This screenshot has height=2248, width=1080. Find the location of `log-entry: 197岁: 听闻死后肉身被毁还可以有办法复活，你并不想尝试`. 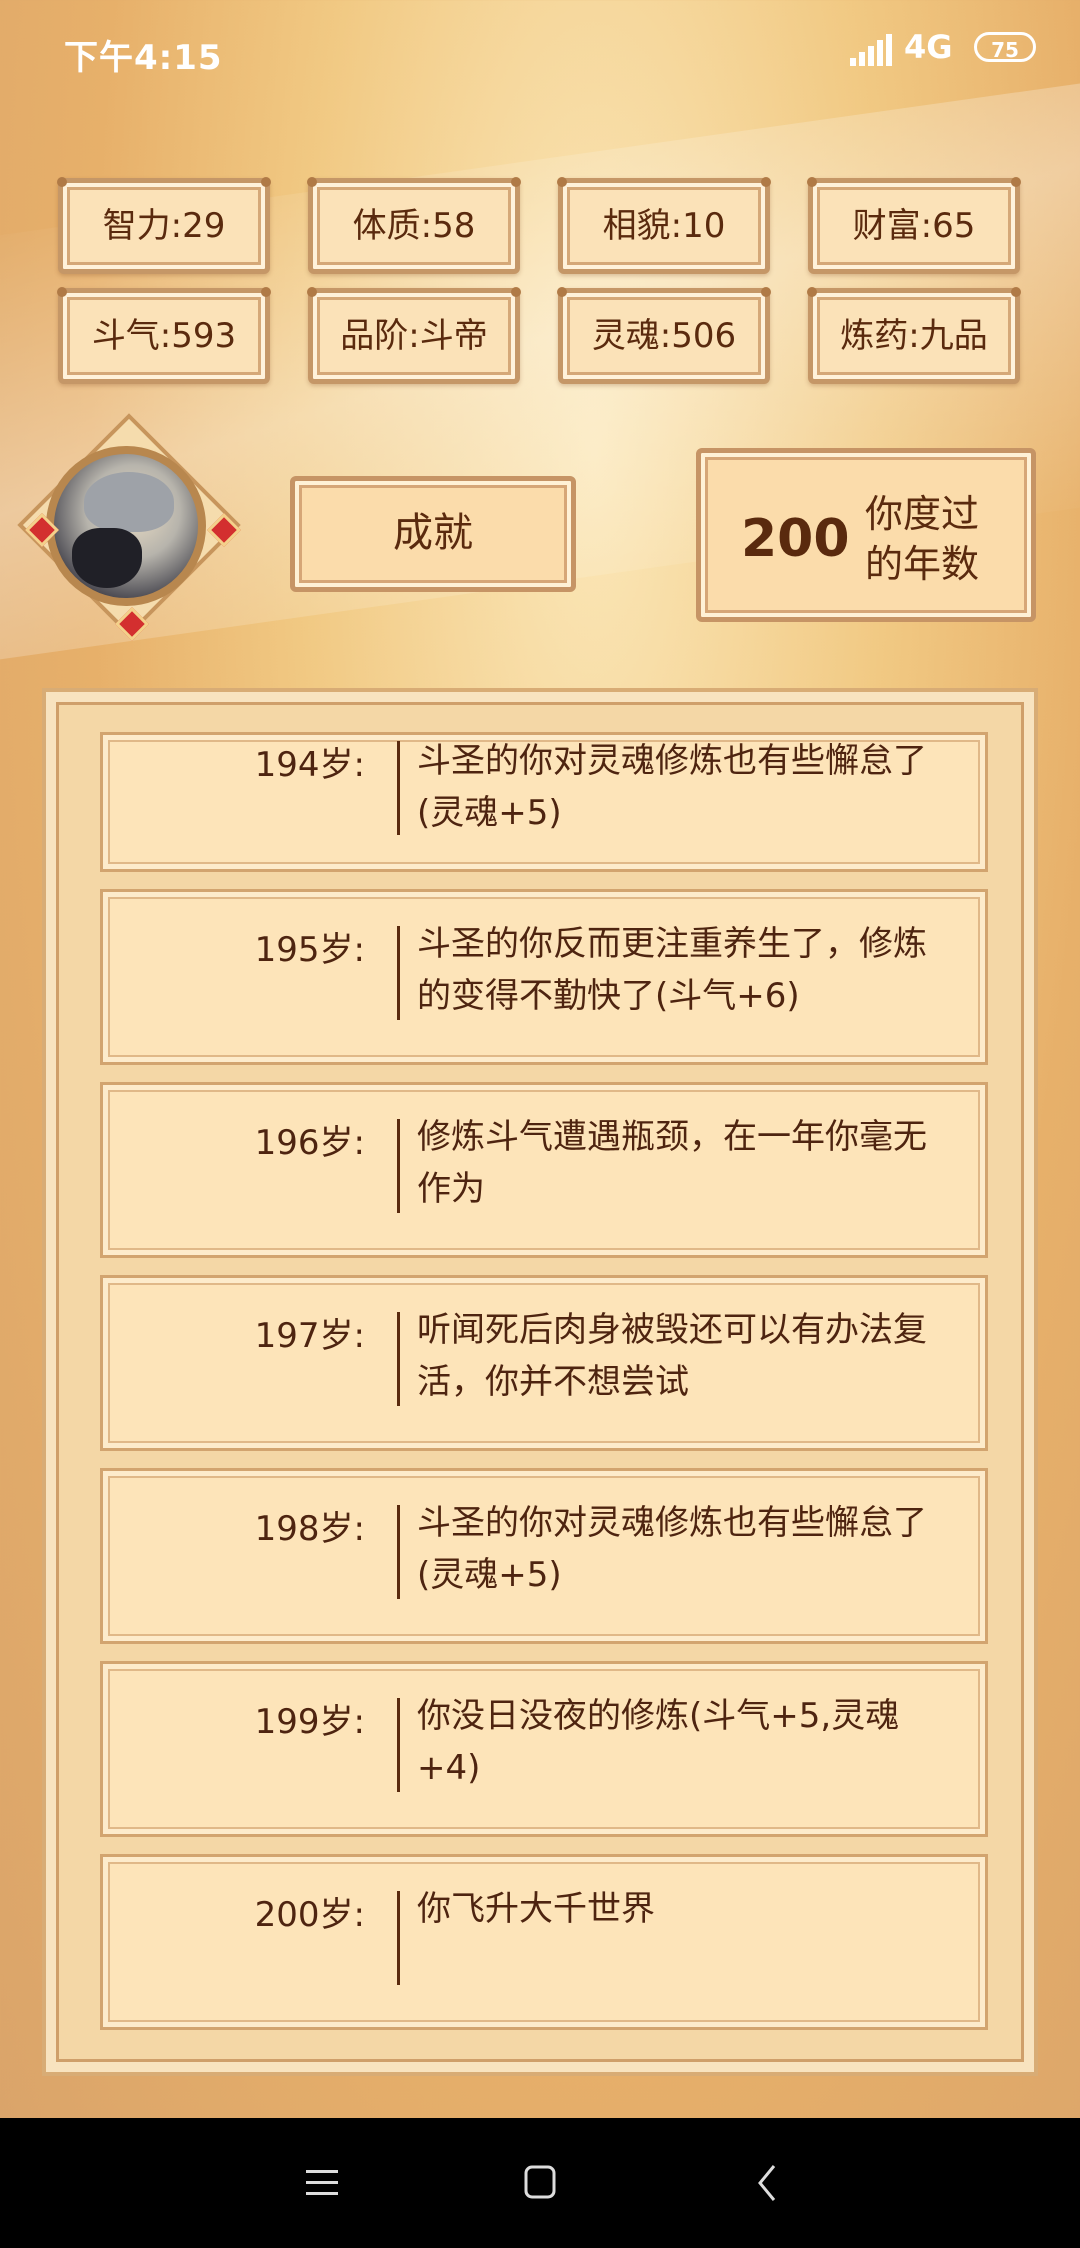

log-entry: 197岁: 听闻死后肉身被毁还可以有办法复活，你并不想尝试 is located at coordinates (544, 1363).